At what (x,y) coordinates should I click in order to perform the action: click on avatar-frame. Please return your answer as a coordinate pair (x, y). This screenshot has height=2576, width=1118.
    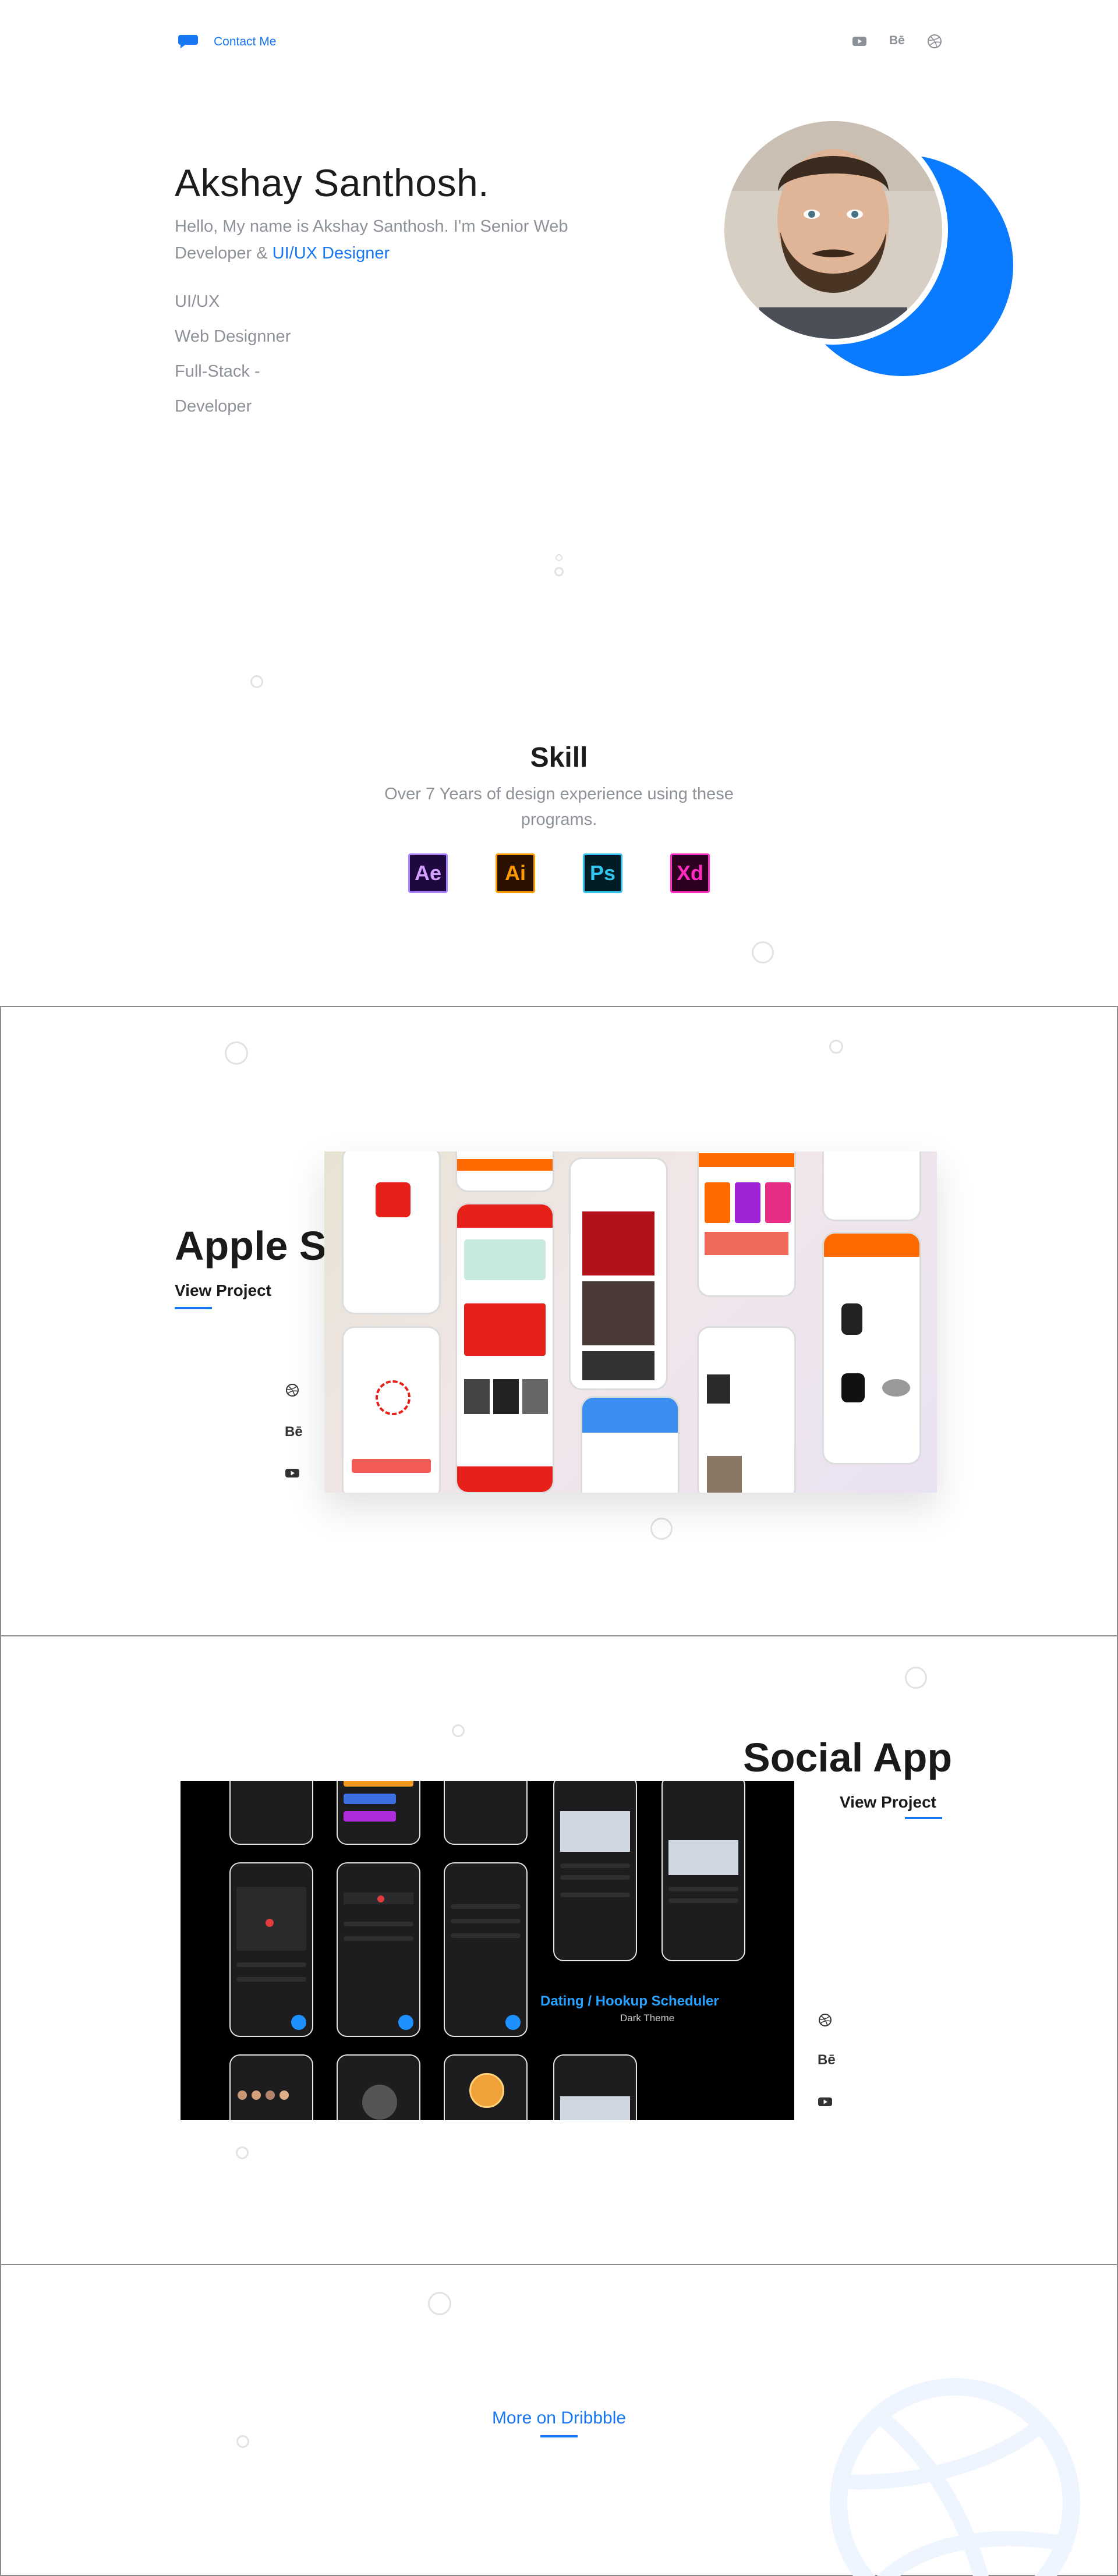
    Looking at the image, I should click on (833, 230).